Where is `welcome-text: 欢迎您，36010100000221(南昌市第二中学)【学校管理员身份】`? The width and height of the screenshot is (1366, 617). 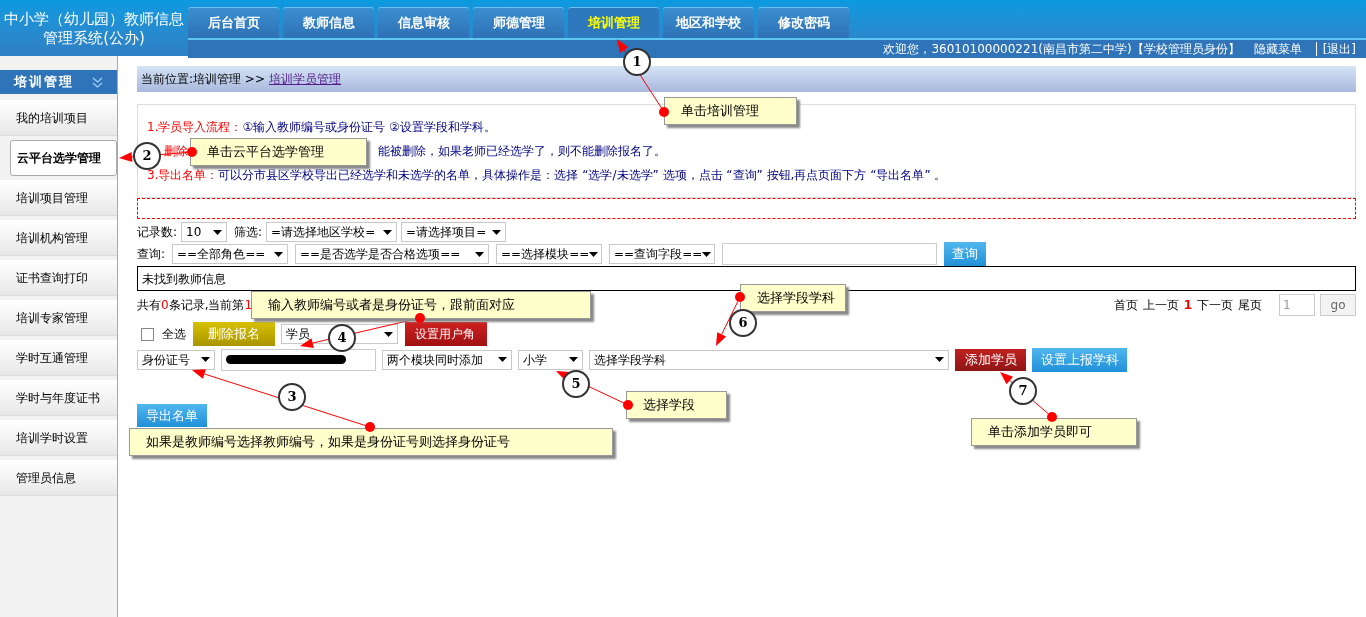
welcome-text: 欢迎您，36010100000221(南昌市第二中学)【学校管理员身份】 is located at coordinates (1061, 49).